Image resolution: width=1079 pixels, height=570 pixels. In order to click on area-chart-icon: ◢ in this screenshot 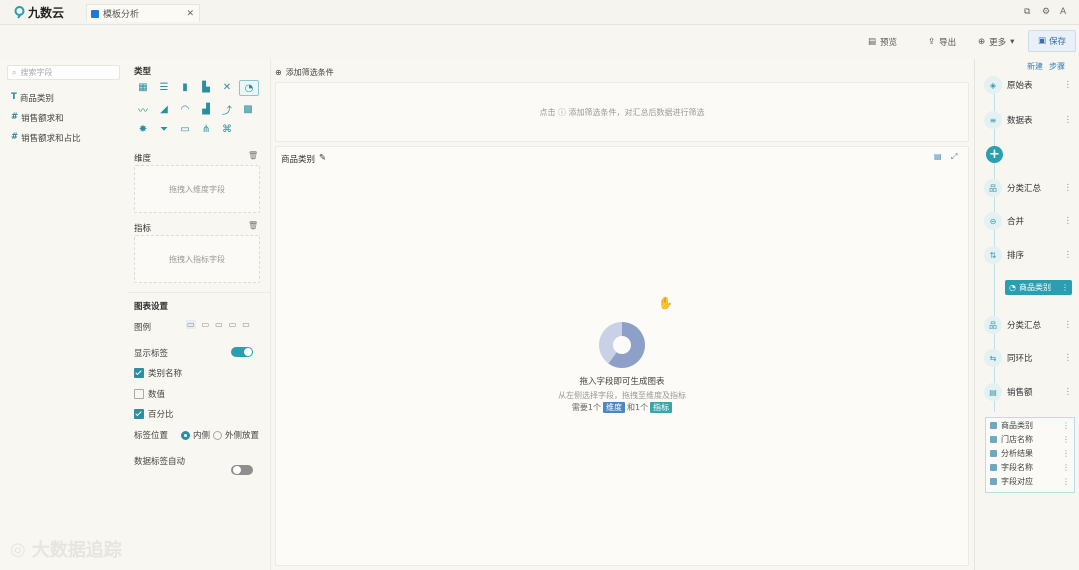, I will do `click(164, 109)`.